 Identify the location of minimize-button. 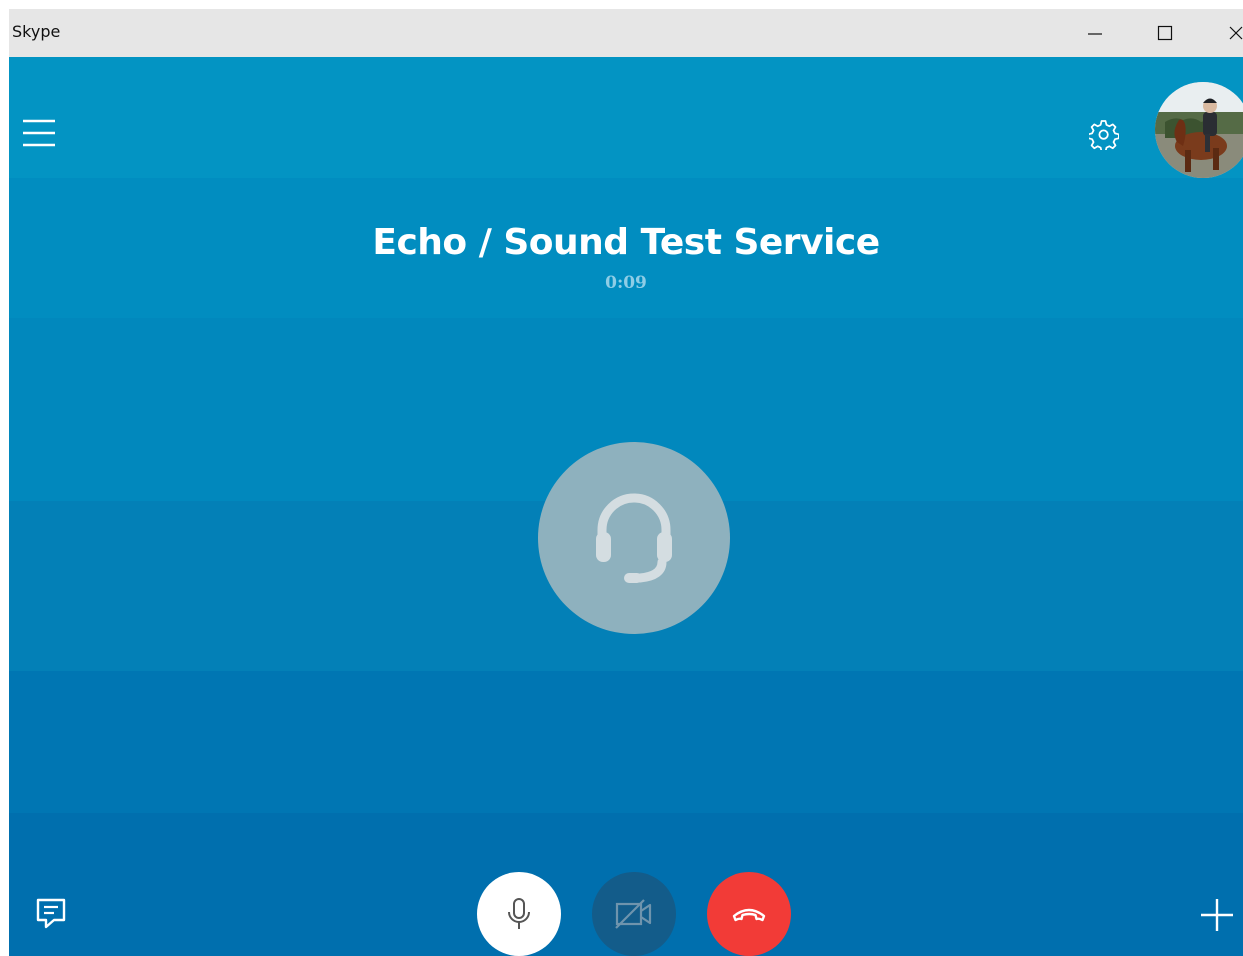
(1095, 33).